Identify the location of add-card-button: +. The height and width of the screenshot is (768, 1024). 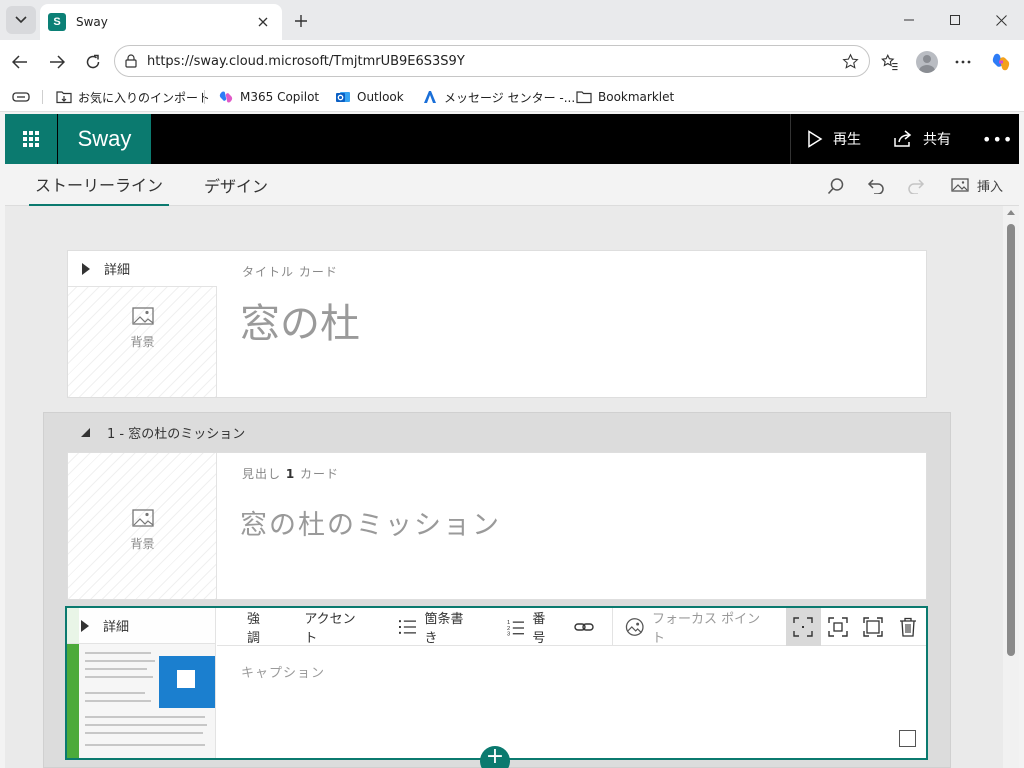
(495, 757).